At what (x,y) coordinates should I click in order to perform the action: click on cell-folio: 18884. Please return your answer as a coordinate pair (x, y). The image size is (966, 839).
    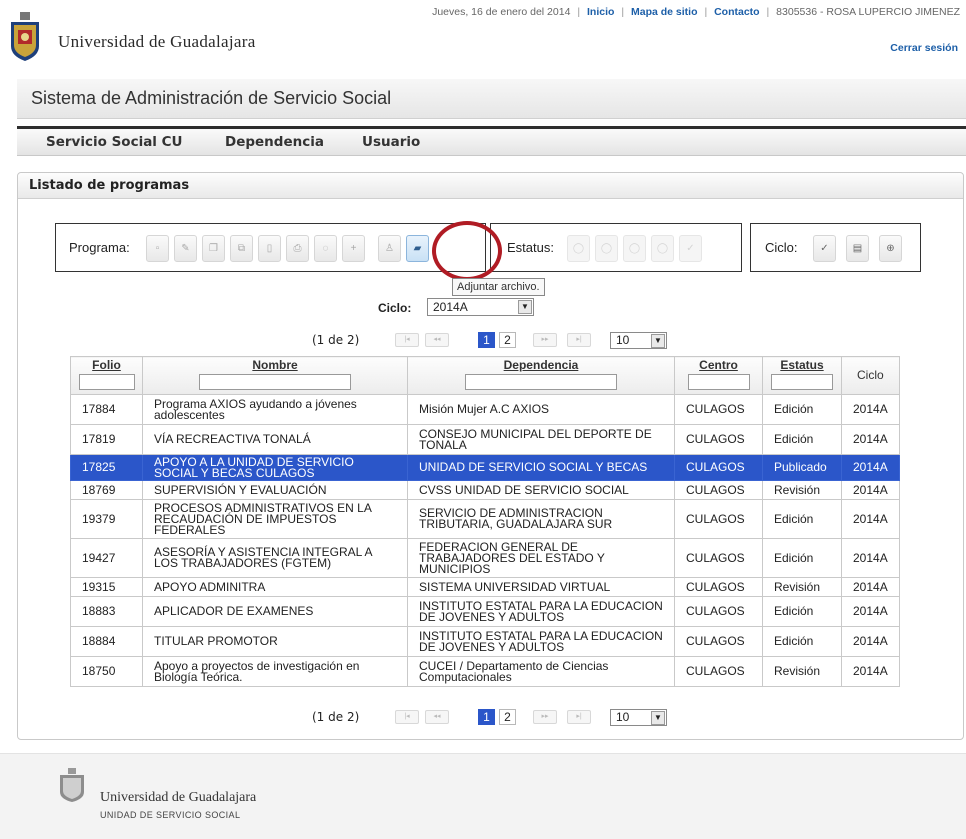
    Looking at the image, I should click on (106, 641).